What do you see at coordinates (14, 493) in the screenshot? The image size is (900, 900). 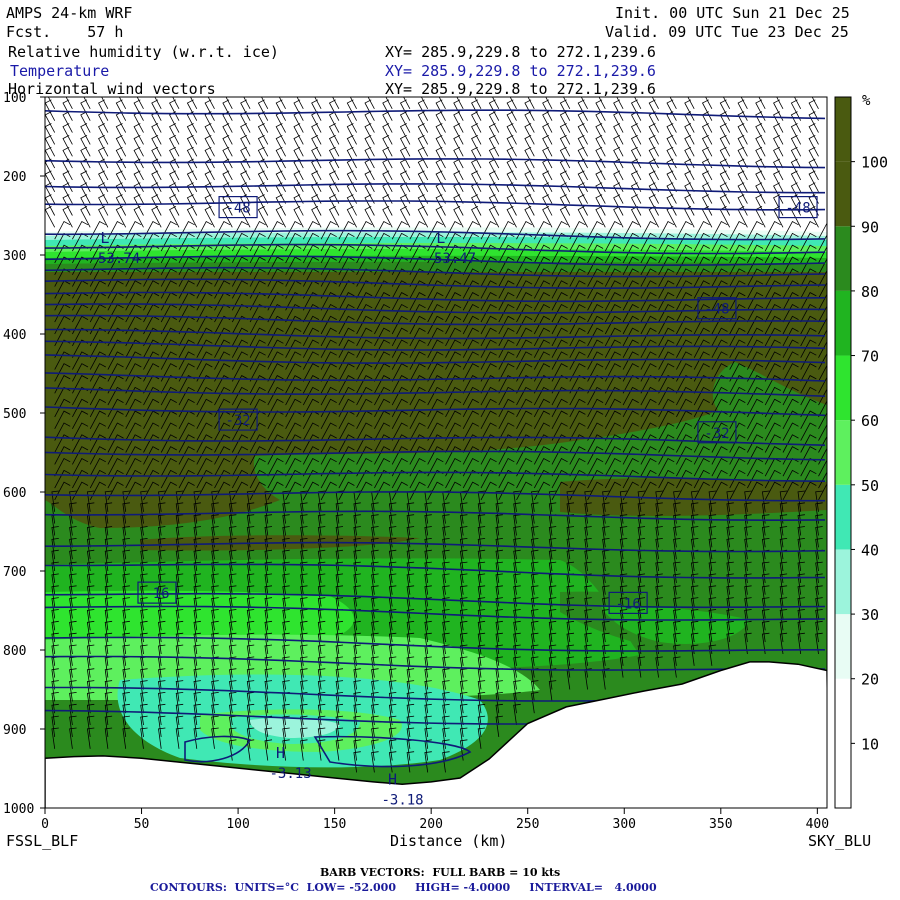 I see `y-tick-label: 600` at bounding box center [14, 493].